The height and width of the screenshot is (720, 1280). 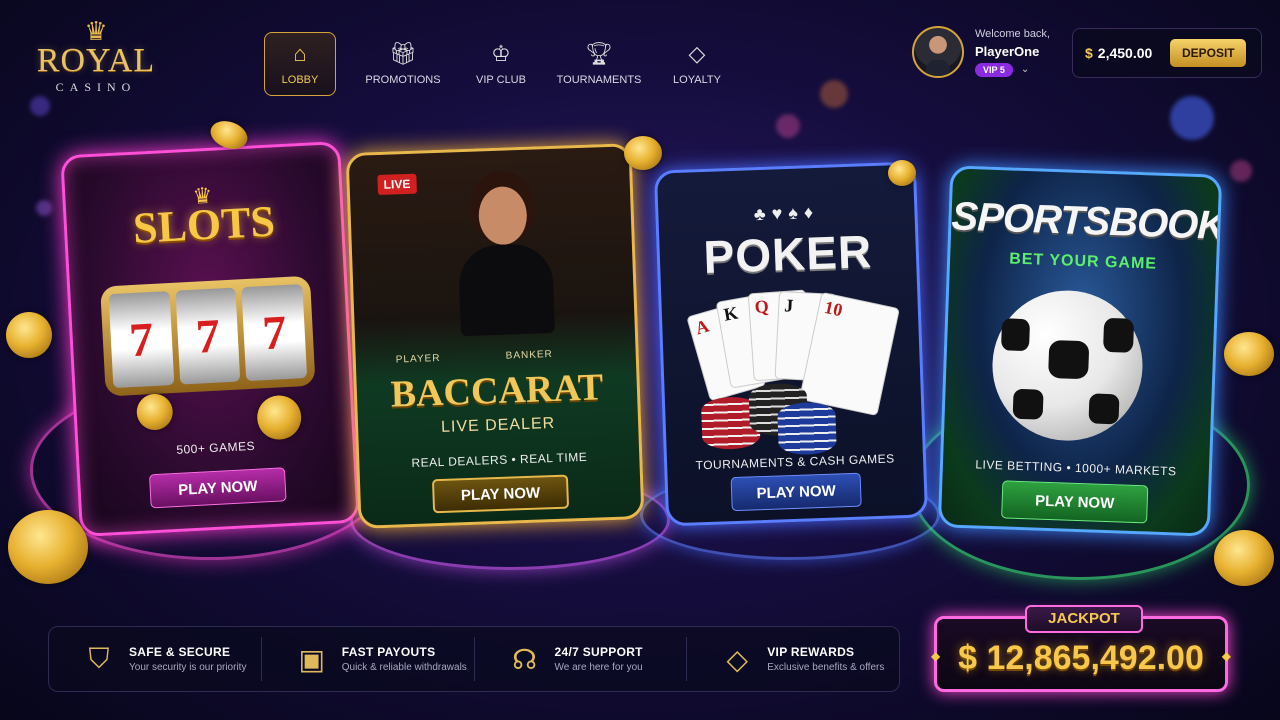 I want to click on nav-loyalty: ◇ LOYALTY, so click(x=697, y=64).